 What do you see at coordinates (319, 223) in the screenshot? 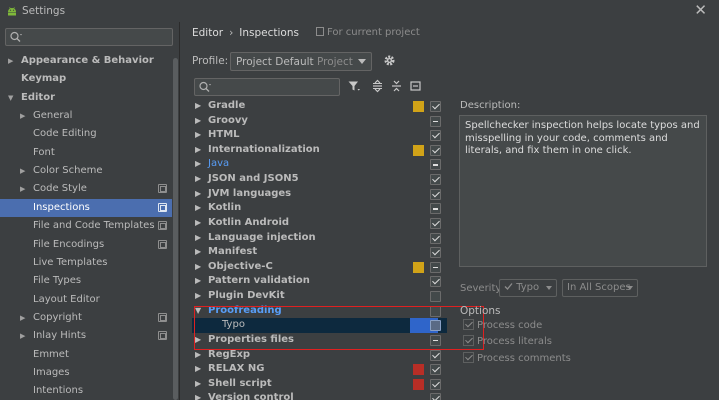
I see `tree-row-kotlin-android: ▶ Kotlin Android` at bounding box center [319, 223].